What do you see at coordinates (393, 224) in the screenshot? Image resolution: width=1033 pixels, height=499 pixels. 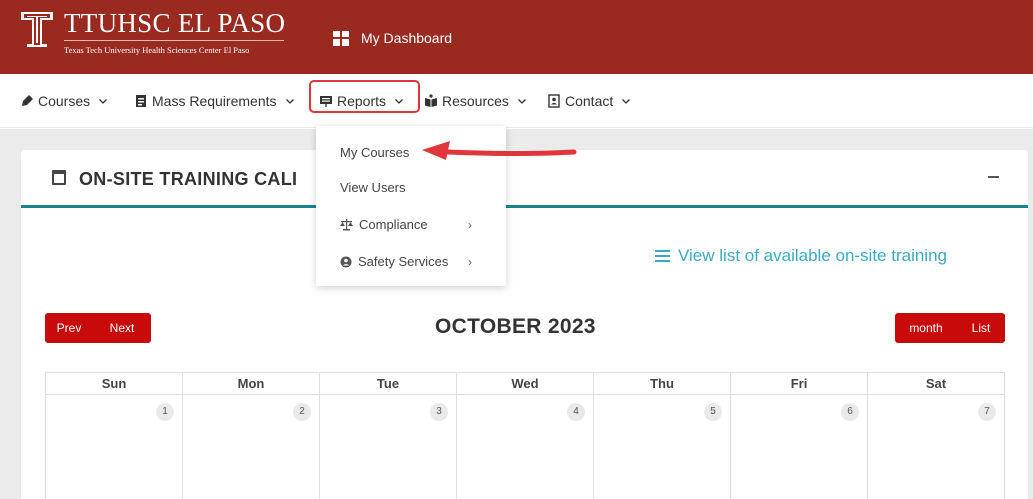 I see `menu-item-label: Compliance` at bounding box center [393, 224].